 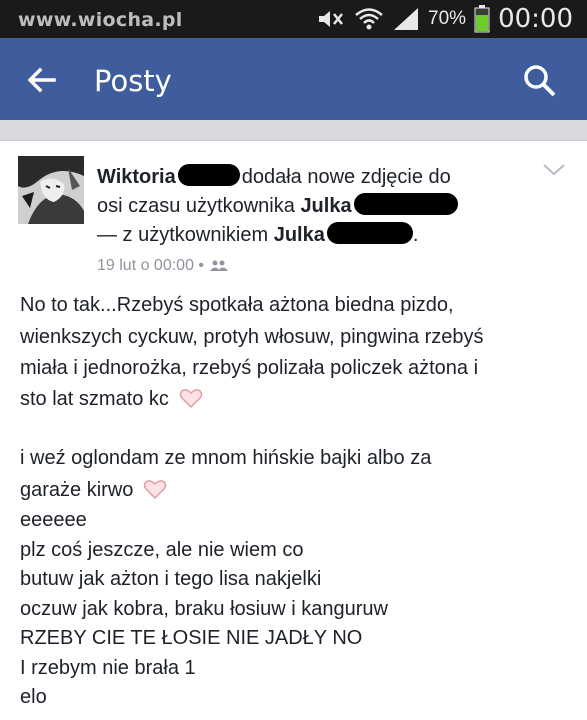 What do you see at coordinates (325, 206) in the screenshot?
I see `tagged-user-name: Julka` at bounding box center [325, 206].